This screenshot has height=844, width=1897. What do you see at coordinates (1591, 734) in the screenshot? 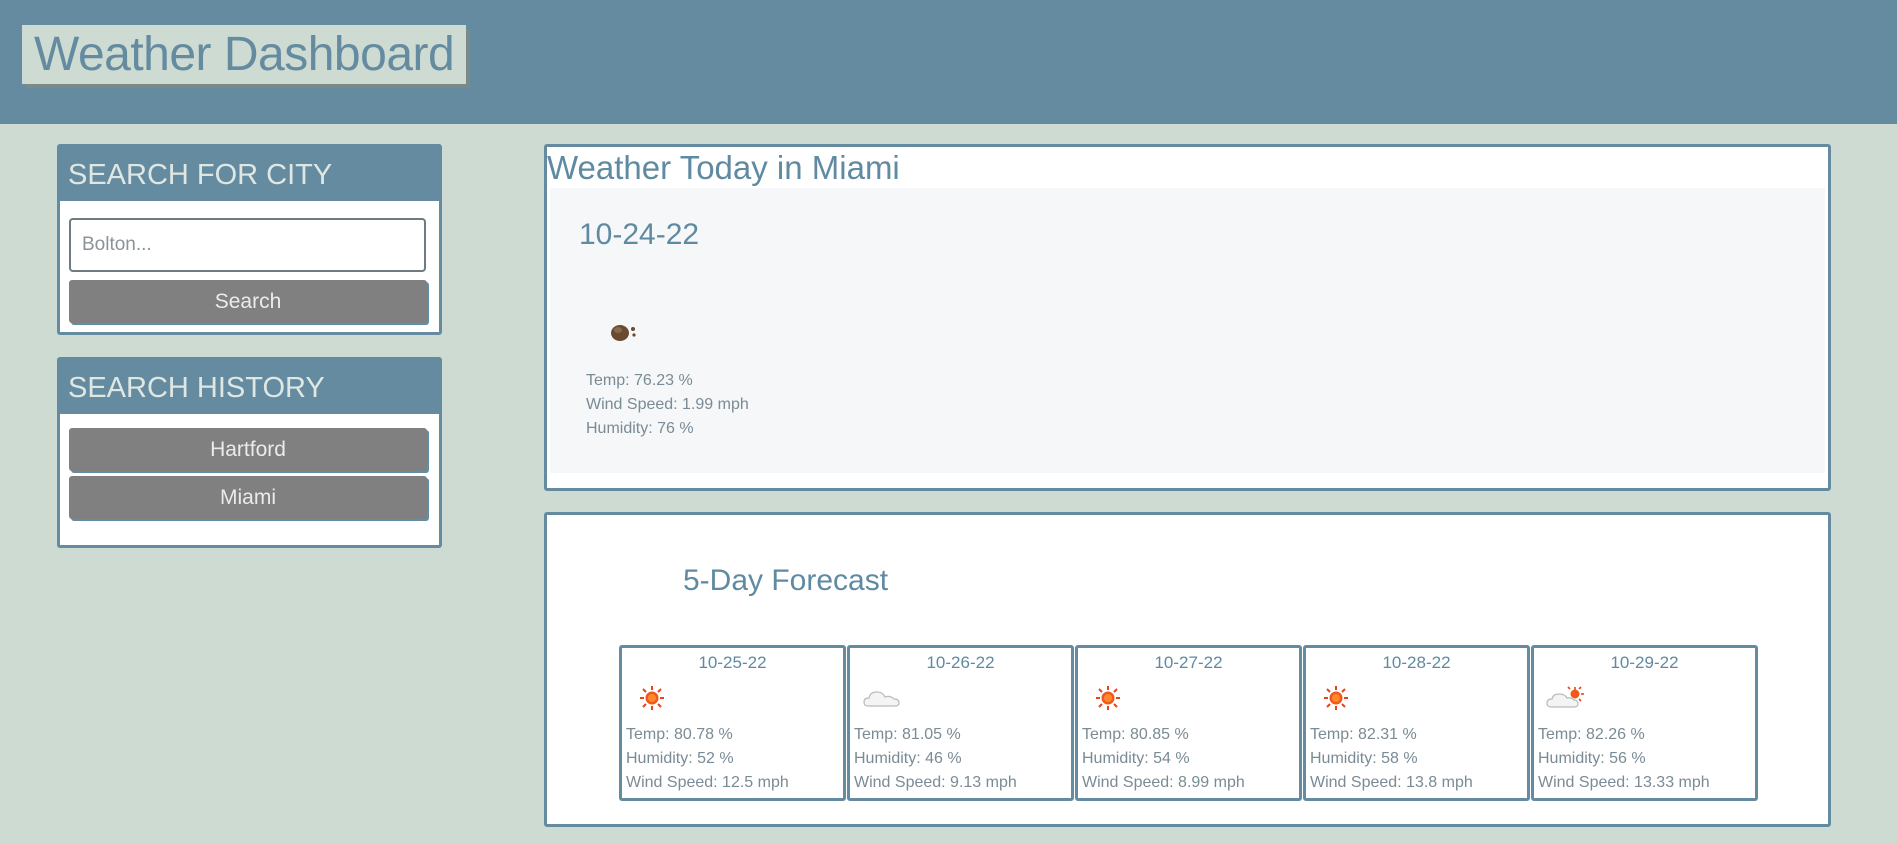
I see `forecast-temp: Temp: 82.26 %` at bounding box center [1591, 734].